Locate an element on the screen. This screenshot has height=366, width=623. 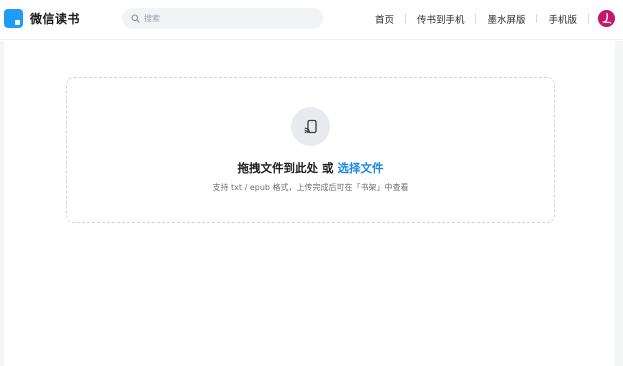
nav-divider is located at coordinates (588, 18).